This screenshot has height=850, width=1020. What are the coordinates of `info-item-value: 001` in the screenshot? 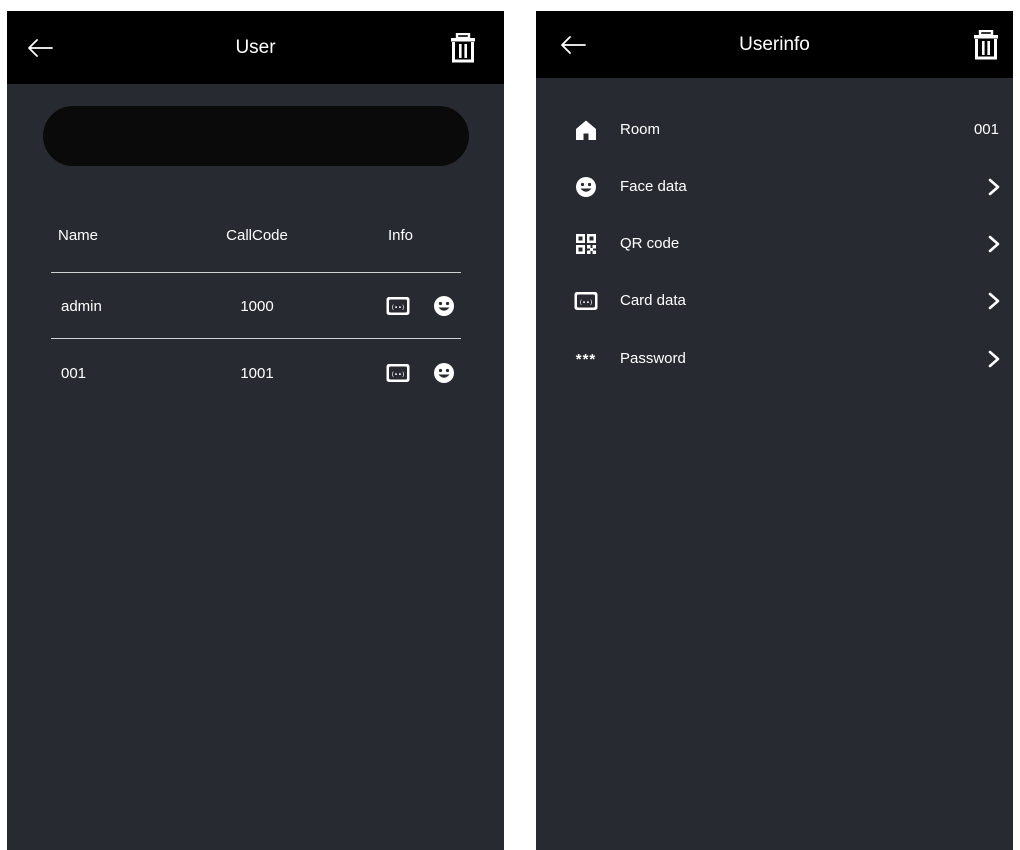 It's located at (986, 129).